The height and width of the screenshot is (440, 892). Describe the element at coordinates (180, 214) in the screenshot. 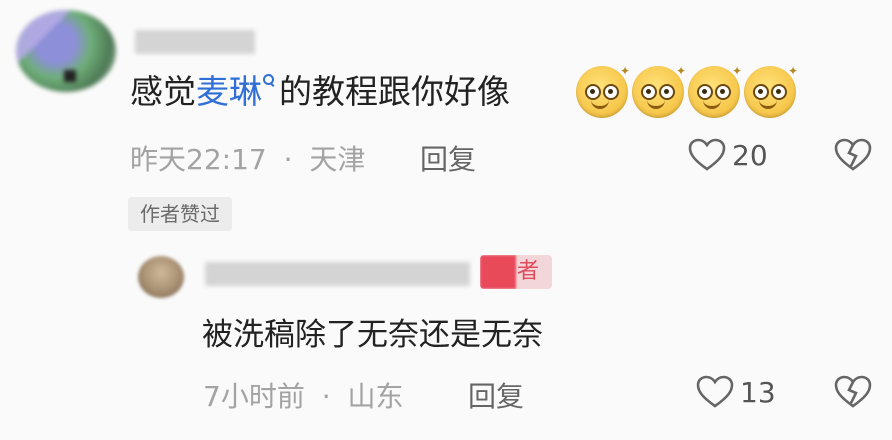

I see `author-liked-badge: 作者赞过` at that location.